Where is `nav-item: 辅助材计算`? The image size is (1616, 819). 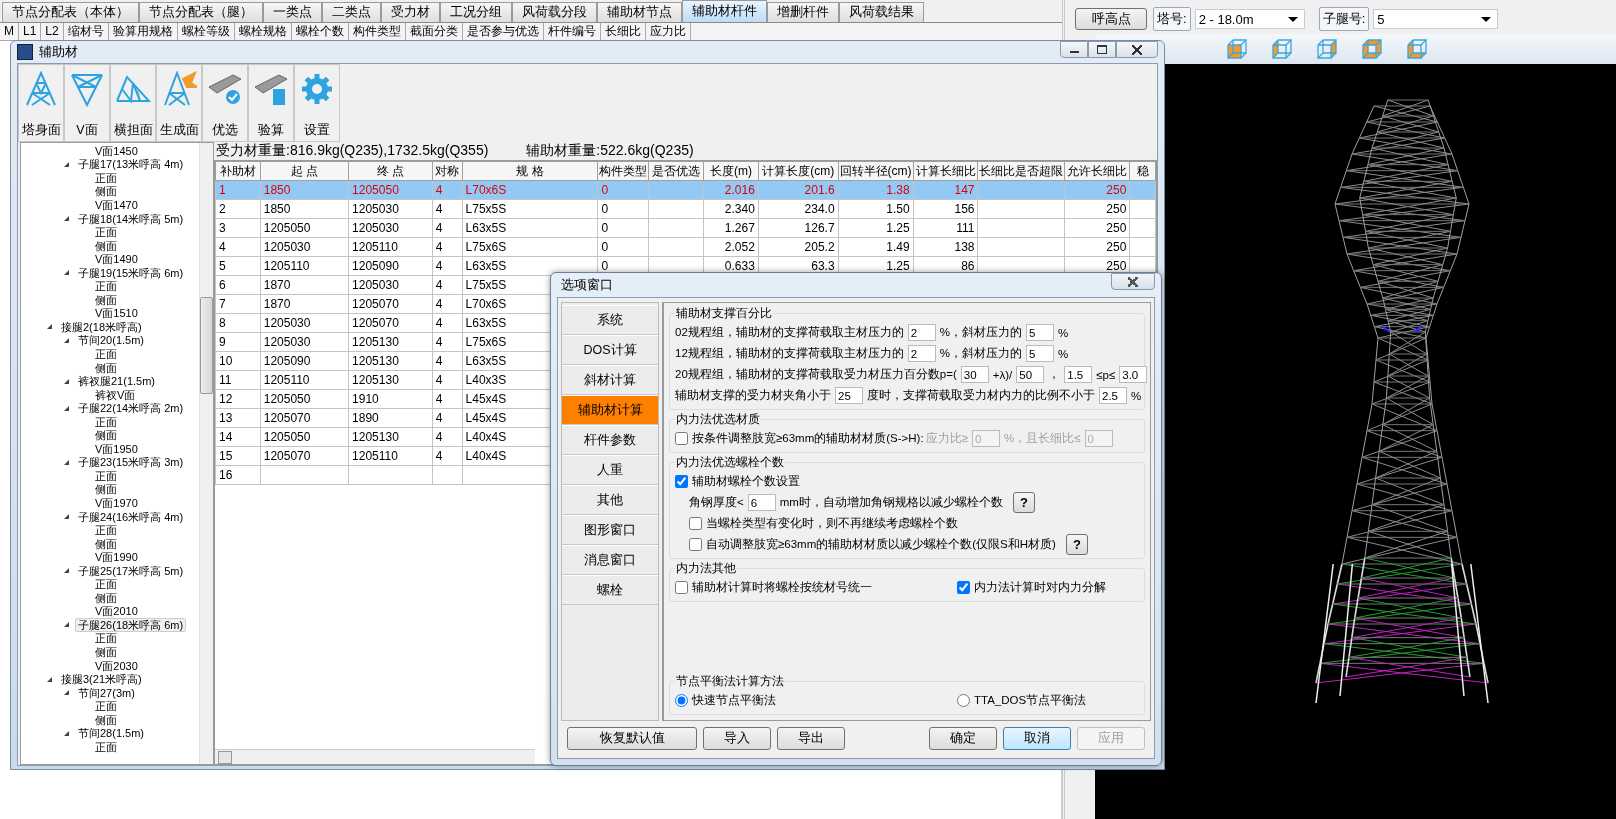
nav-item: 辅助材计算 is located at coordinates (610, 410).